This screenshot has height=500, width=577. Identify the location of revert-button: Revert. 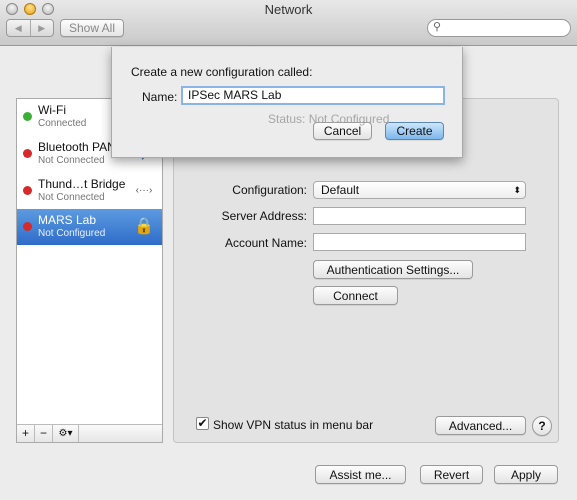
(451, 474).